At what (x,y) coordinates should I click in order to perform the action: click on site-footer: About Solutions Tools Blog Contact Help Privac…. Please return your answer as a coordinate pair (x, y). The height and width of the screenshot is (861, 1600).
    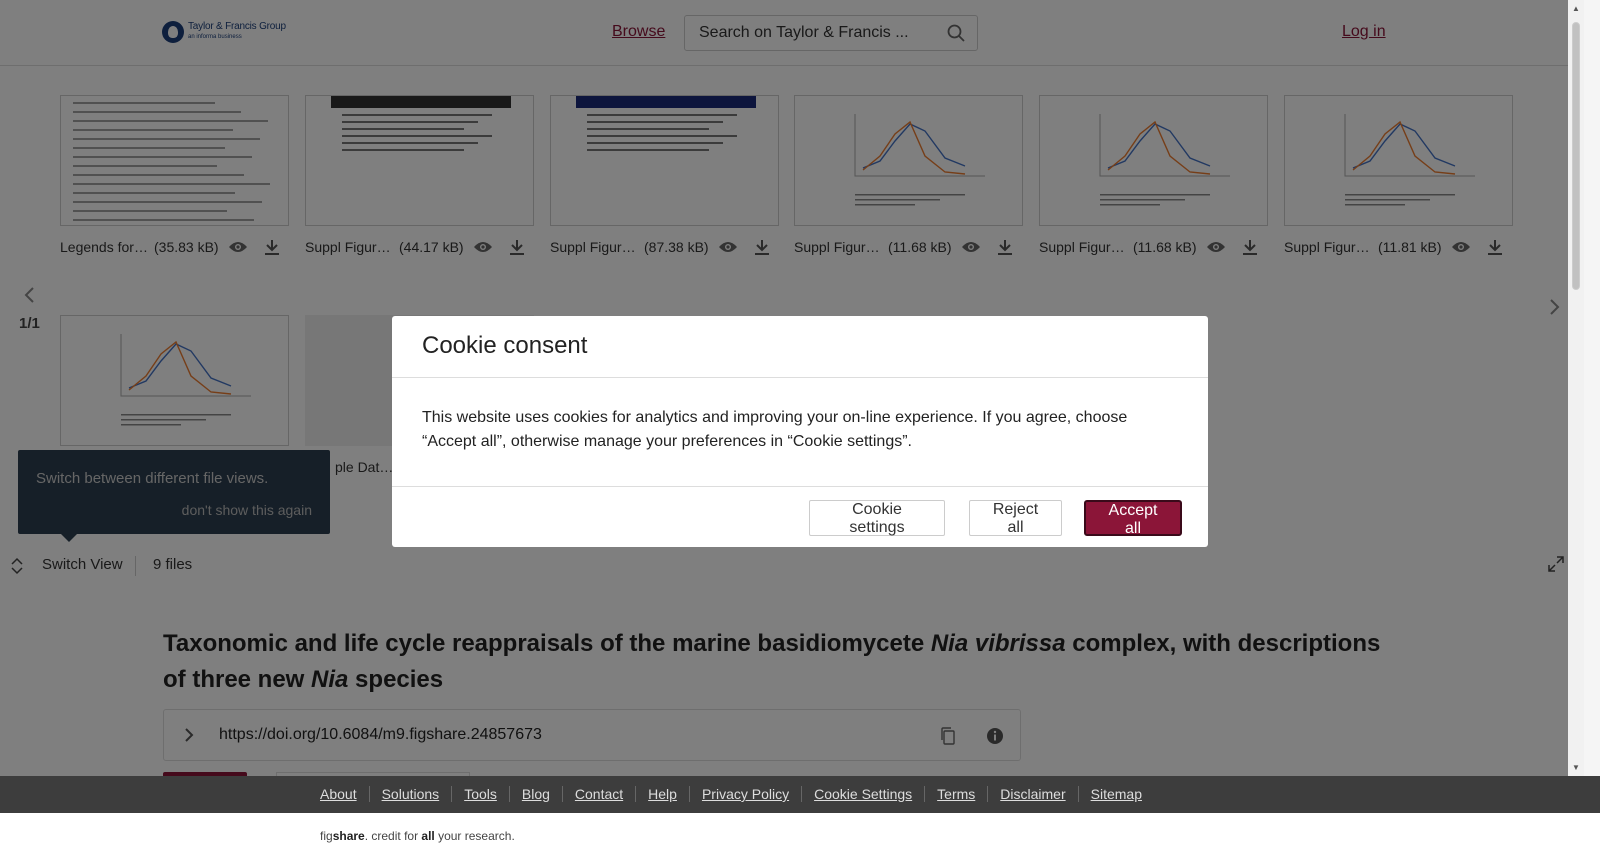
    Looking at the image, I should click on (800, 794).